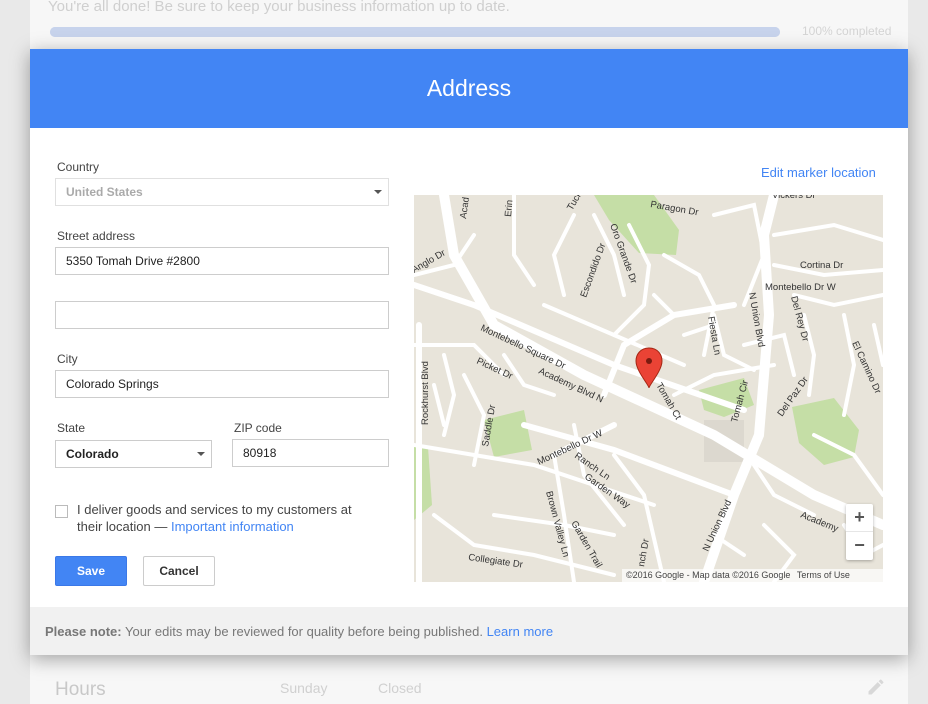  What do you see at coordinates (310, 453) in the screenshot?
I see `zip-input: 80918` at bounding box center [310, 453].